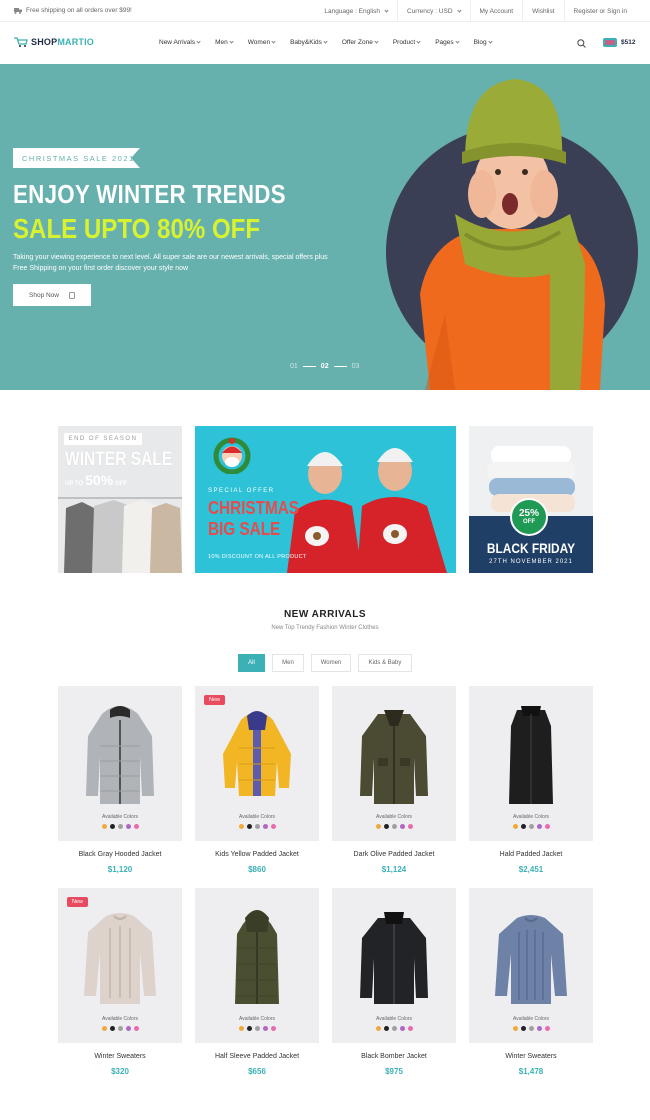  I want to click on slide-dot-1: 01, so click(294, 366).